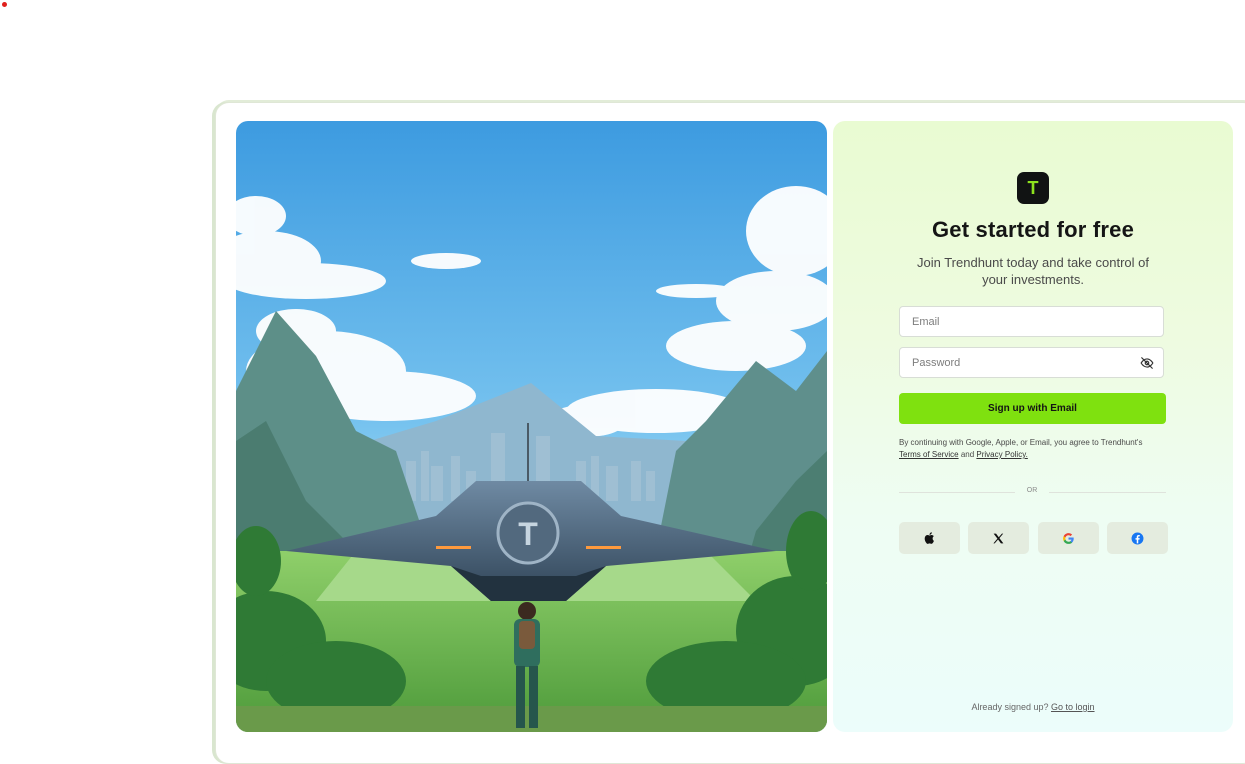 The image size is (1245, 764). I want to click on indicator-dot, so click(4, 4).